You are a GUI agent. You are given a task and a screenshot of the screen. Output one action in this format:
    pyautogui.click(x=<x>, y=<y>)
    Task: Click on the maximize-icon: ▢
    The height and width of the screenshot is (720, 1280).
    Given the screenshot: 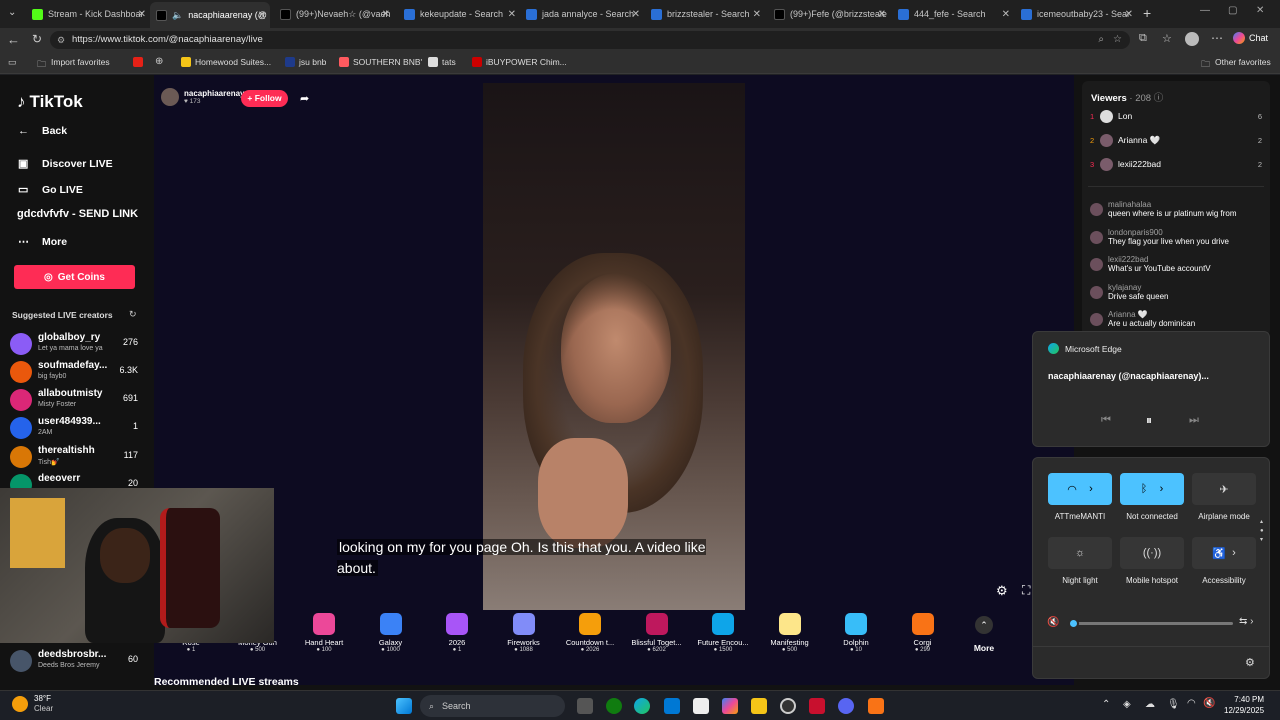 What is the action you would take?
    pyautogui.click(x=1232, y=10)
    